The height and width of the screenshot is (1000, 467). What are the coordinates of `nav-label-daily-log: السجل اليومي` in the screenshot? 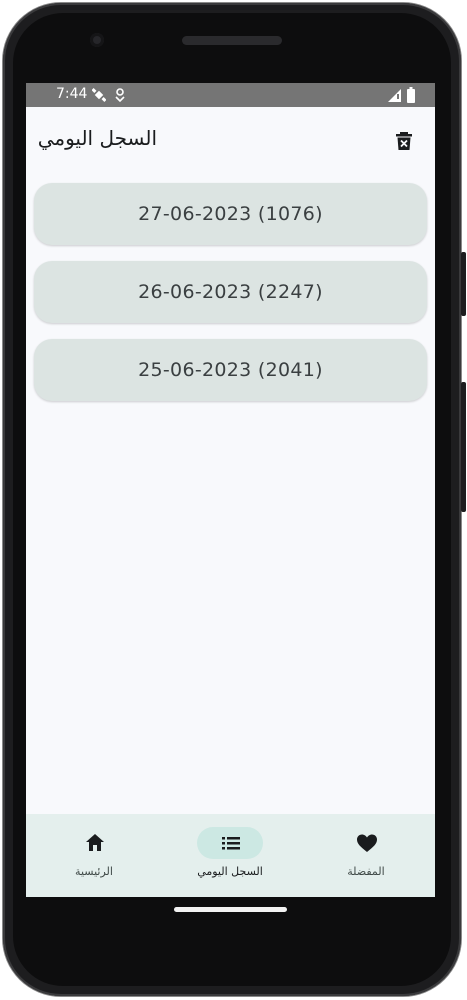 It's located at (230, 871).